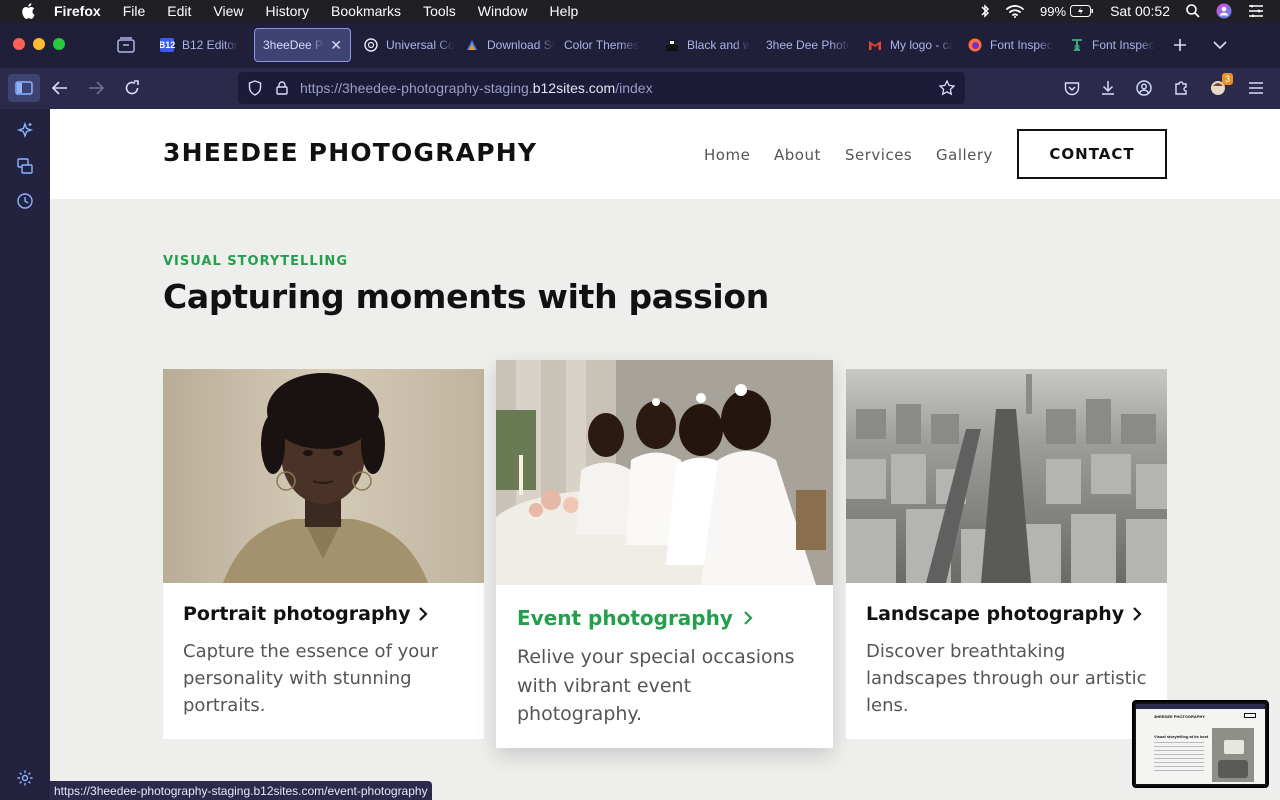  Describe the element at coordinates (1256, 88) in the screenshot. I see `app-menu-hamburger-icon` at that location.